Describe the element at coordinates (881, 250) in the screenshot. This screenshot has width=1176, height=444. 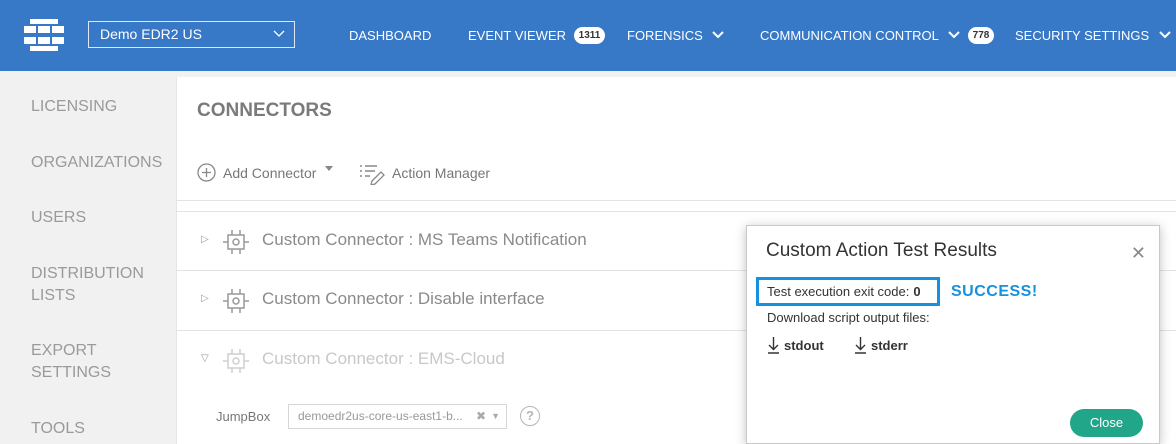
I see `dialog-title: Custom Action Test Results` at that location.